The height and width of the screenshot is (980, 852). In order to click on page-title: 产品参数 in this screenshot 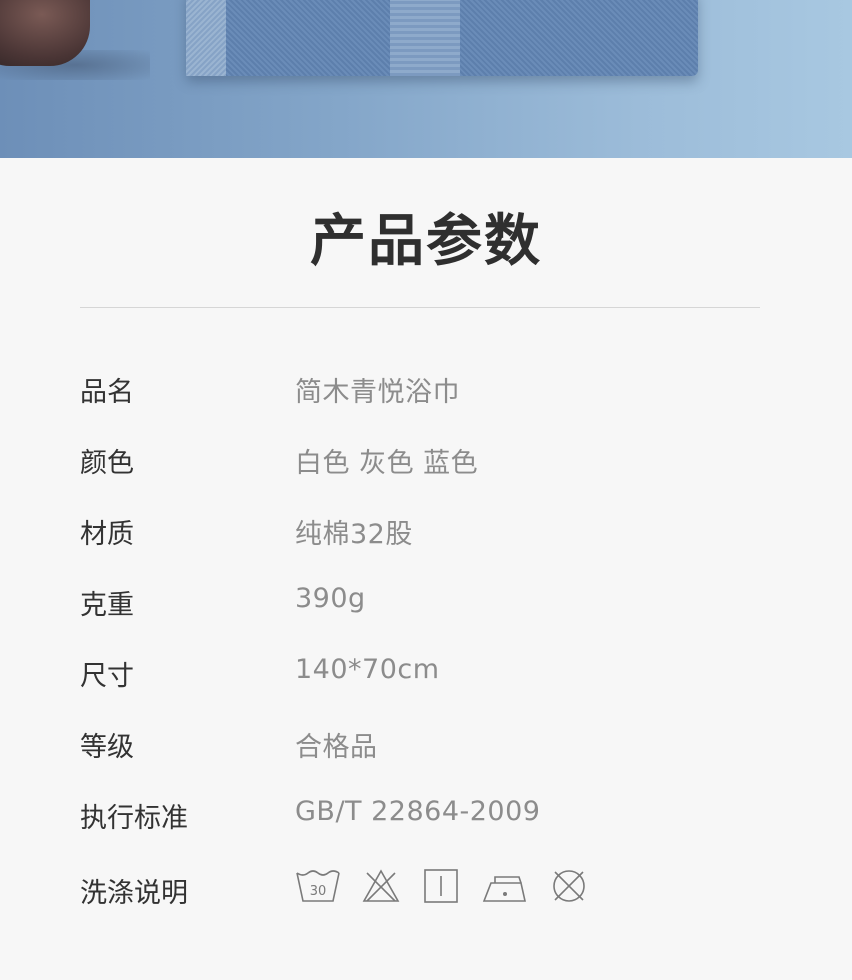, I will do `click(426, 241)`.